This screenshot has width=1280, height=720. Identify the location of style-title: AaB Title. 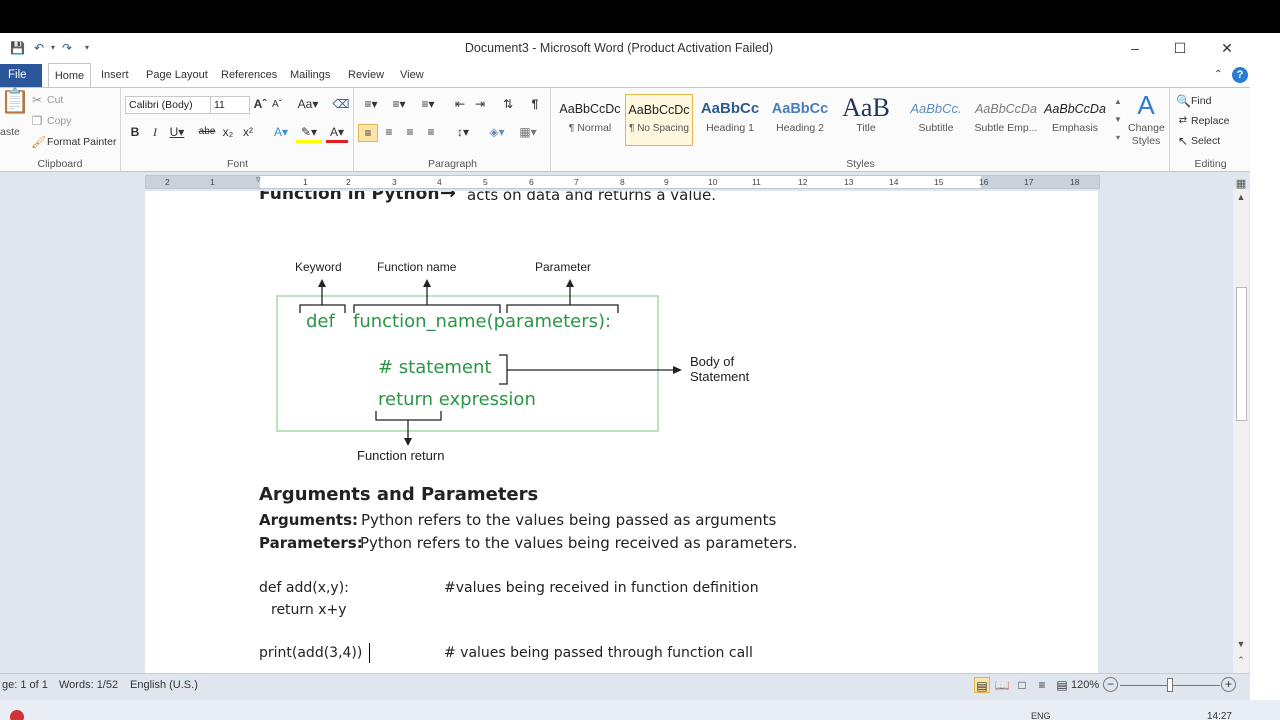
(866, 120).